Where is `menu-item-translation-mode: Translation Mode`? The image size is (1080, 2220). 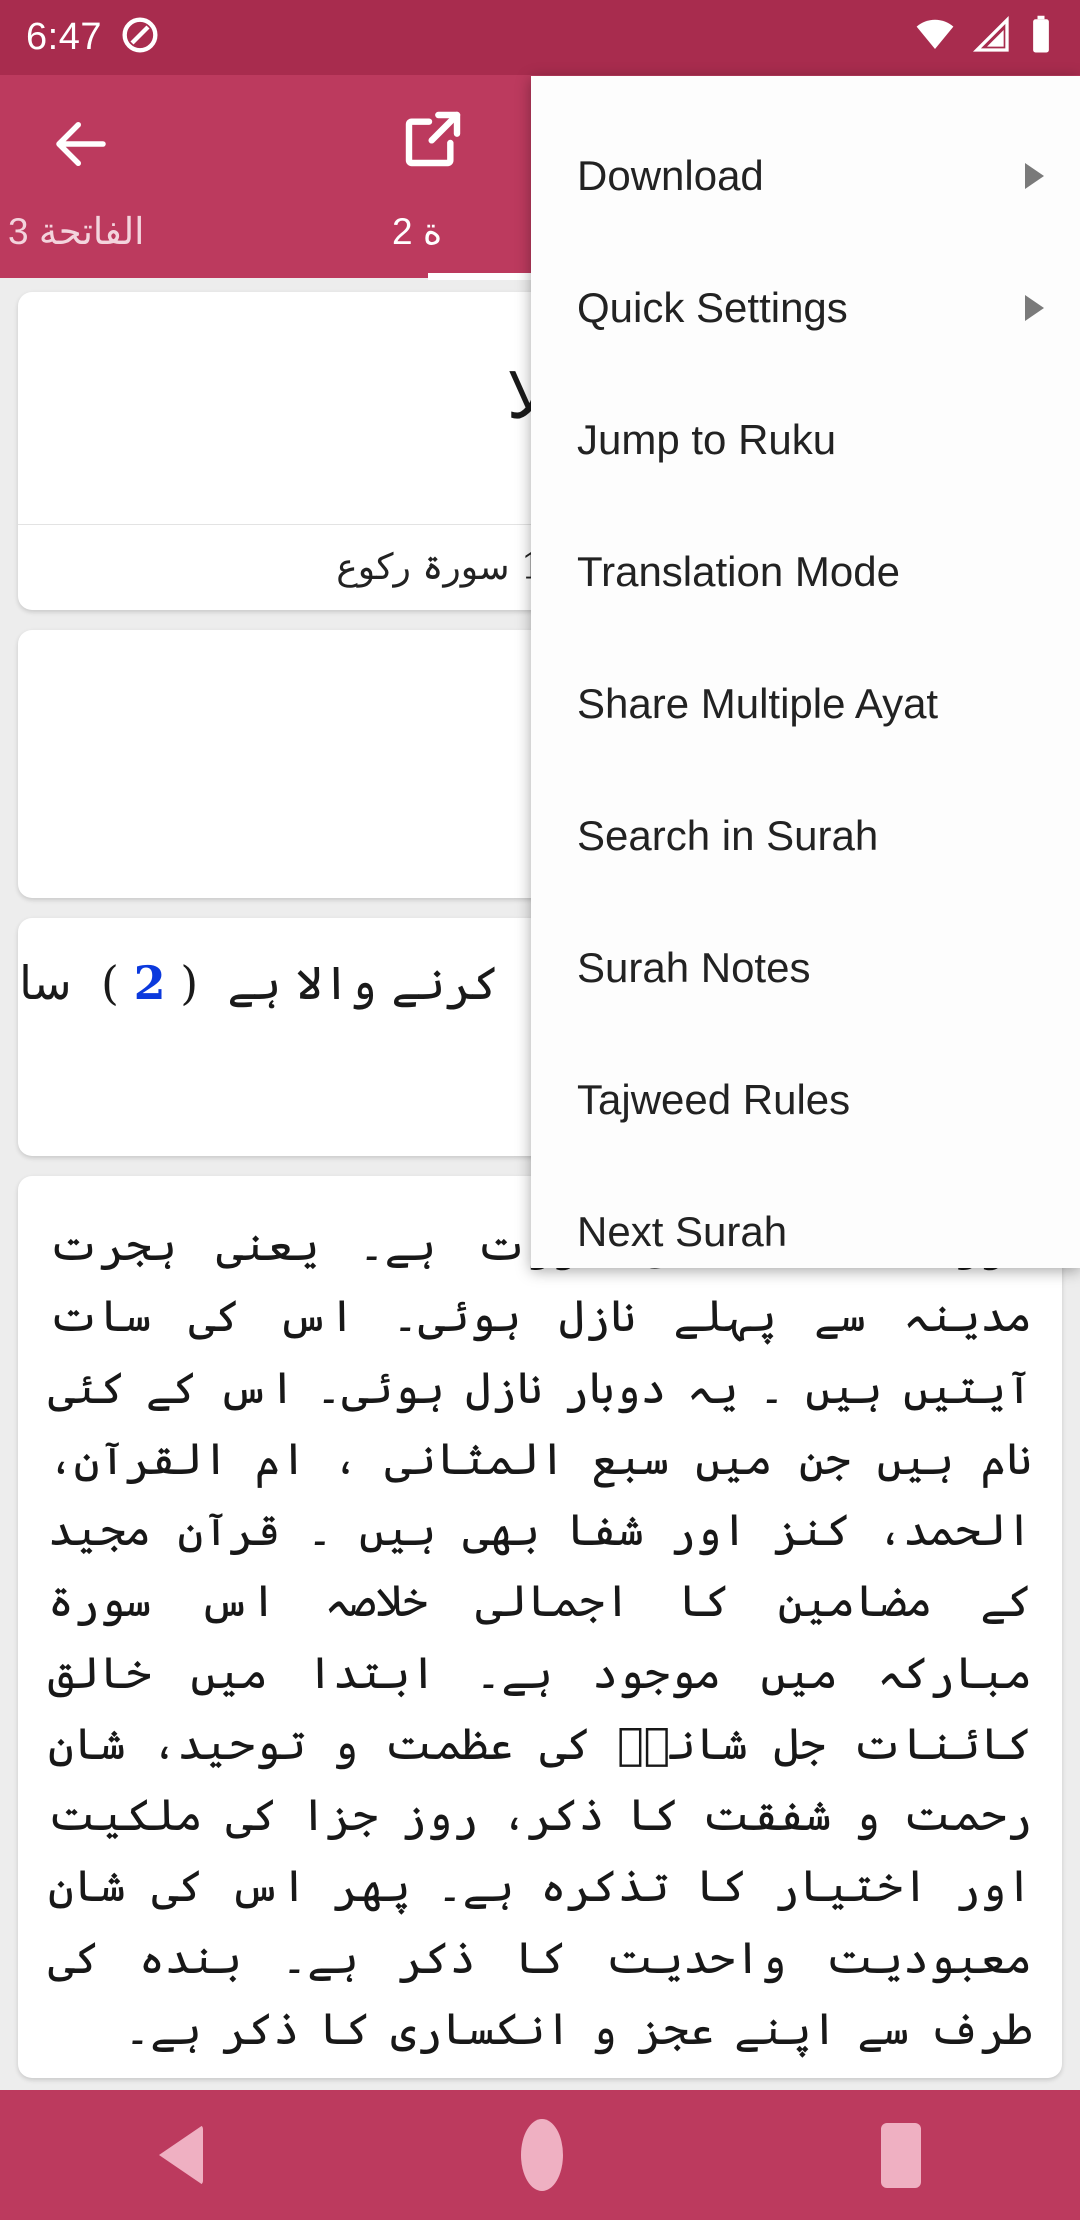 menu-item-translation-mode: Translation Mode is located at coordinates (805, 572).